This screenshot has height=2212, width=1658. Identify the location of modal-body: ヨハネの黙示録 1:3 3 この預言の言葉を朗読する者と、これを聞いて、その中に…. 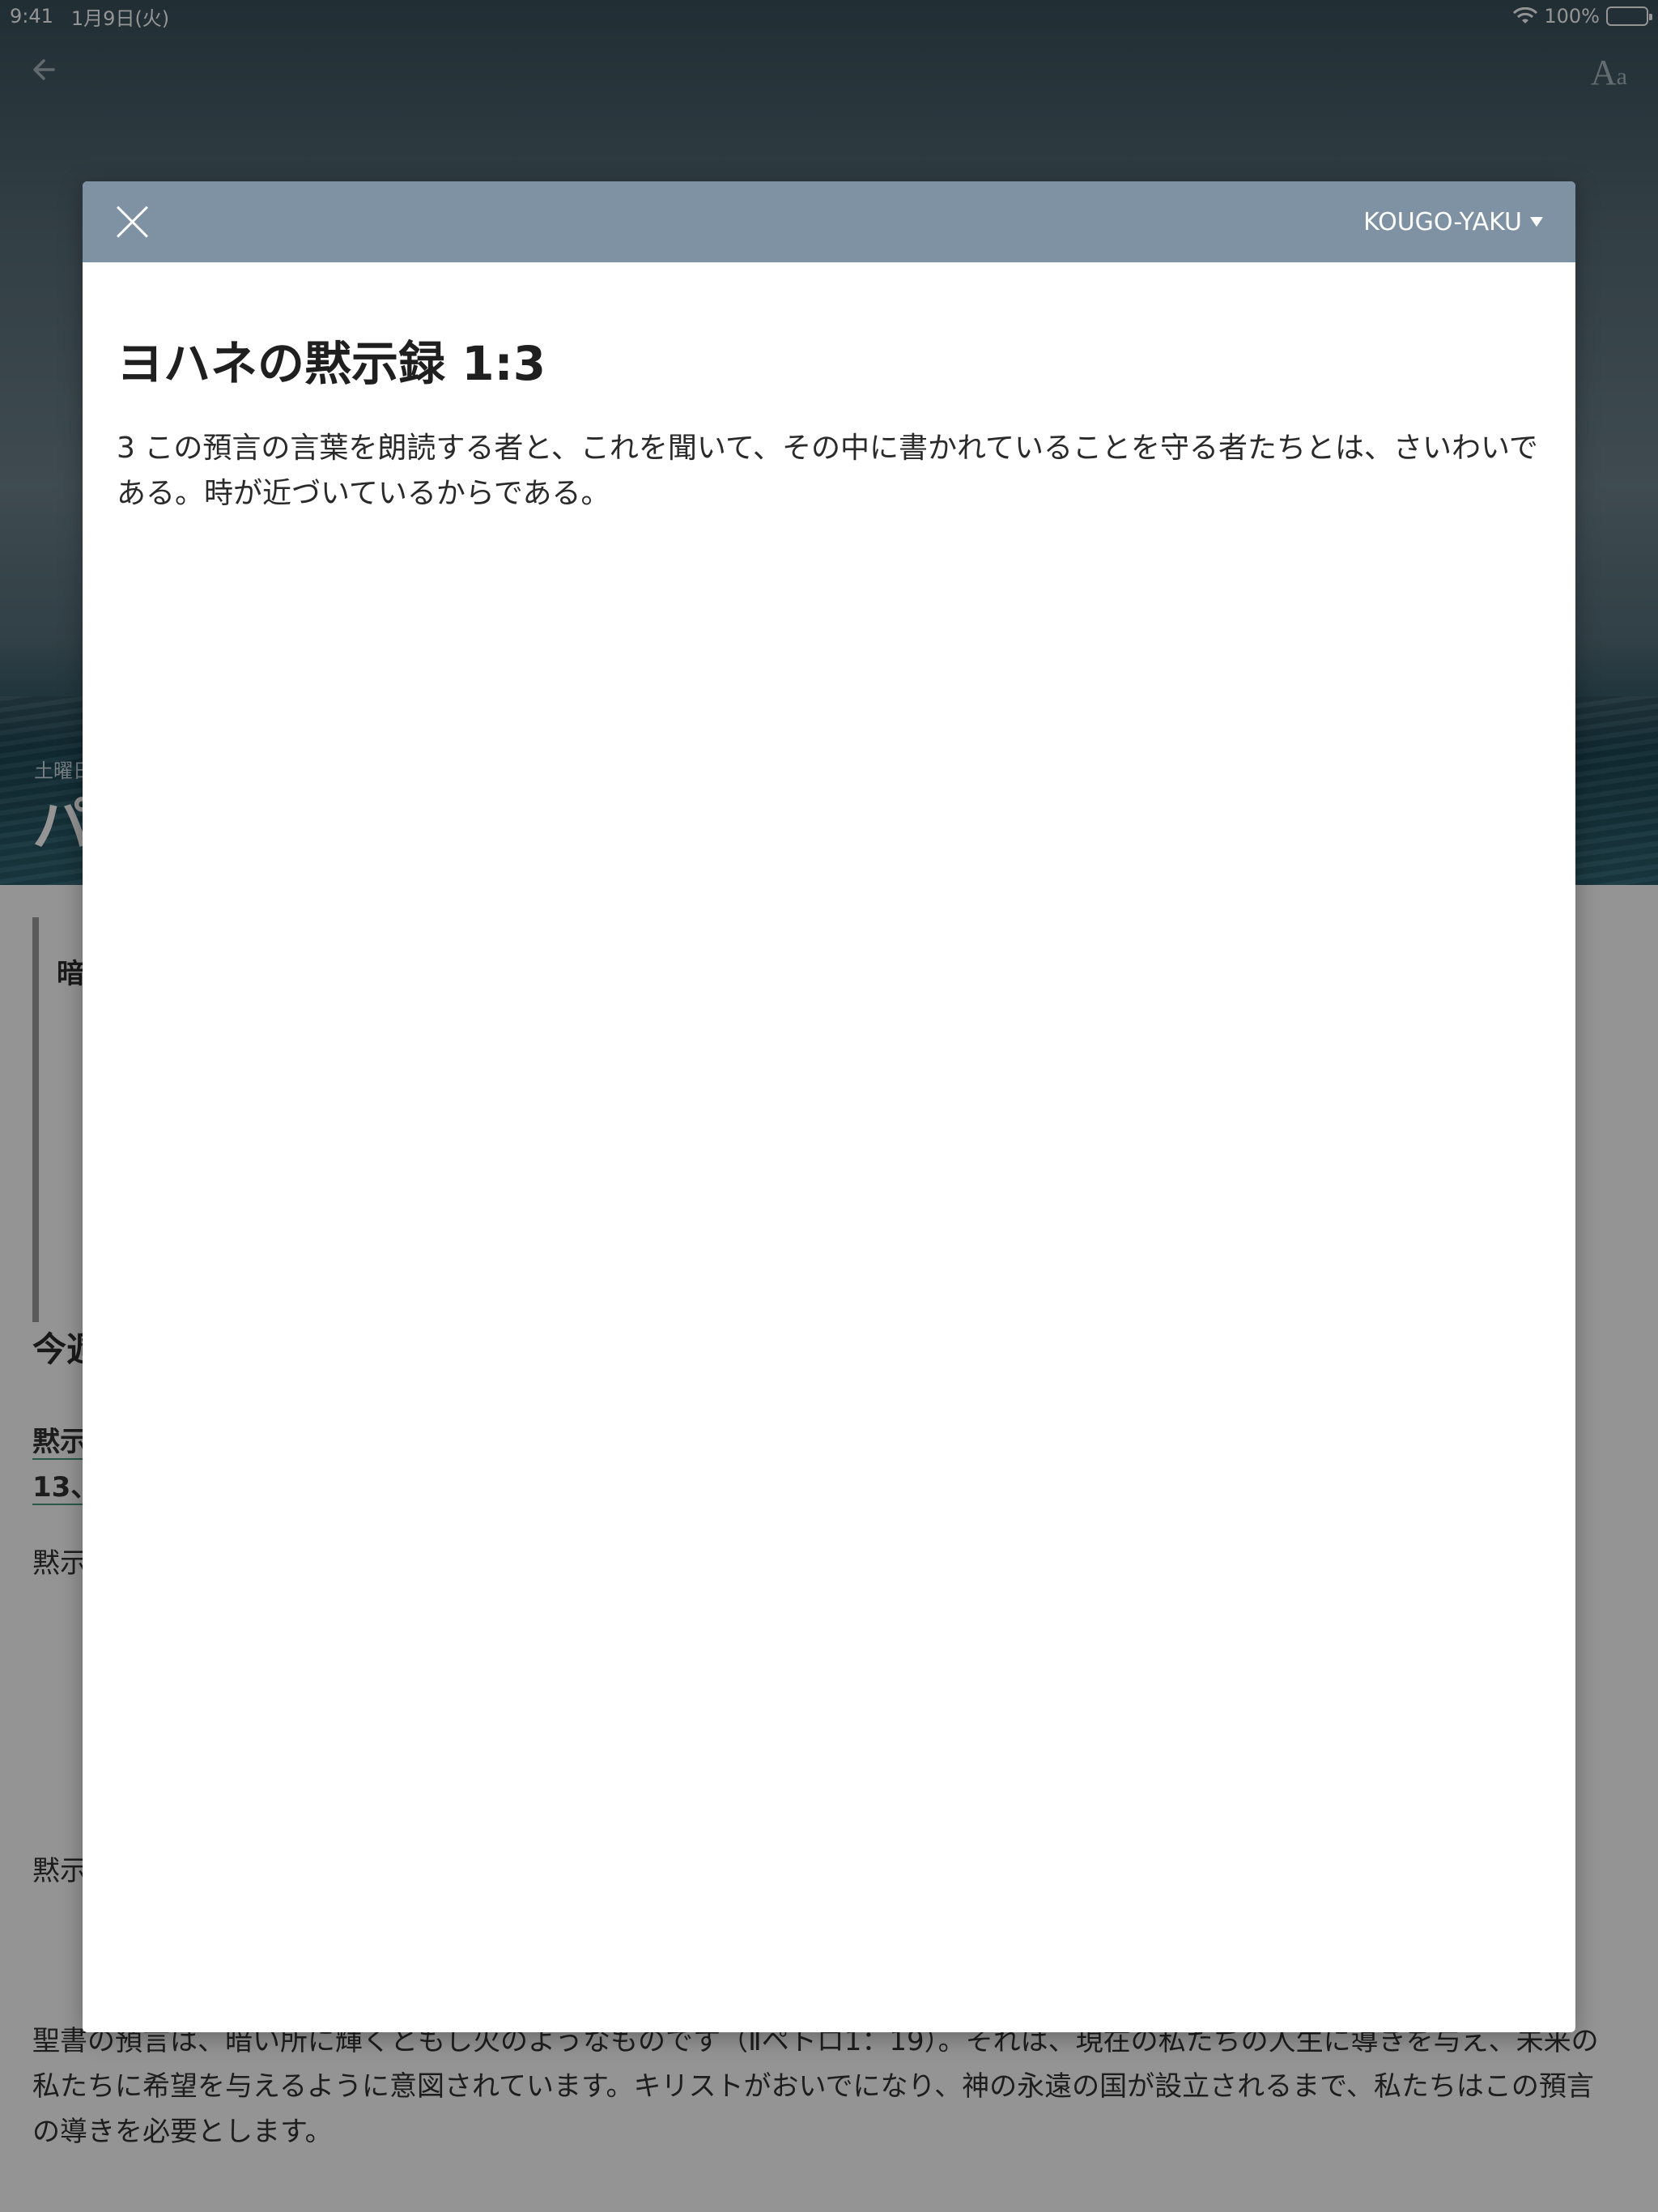
(829, 389).